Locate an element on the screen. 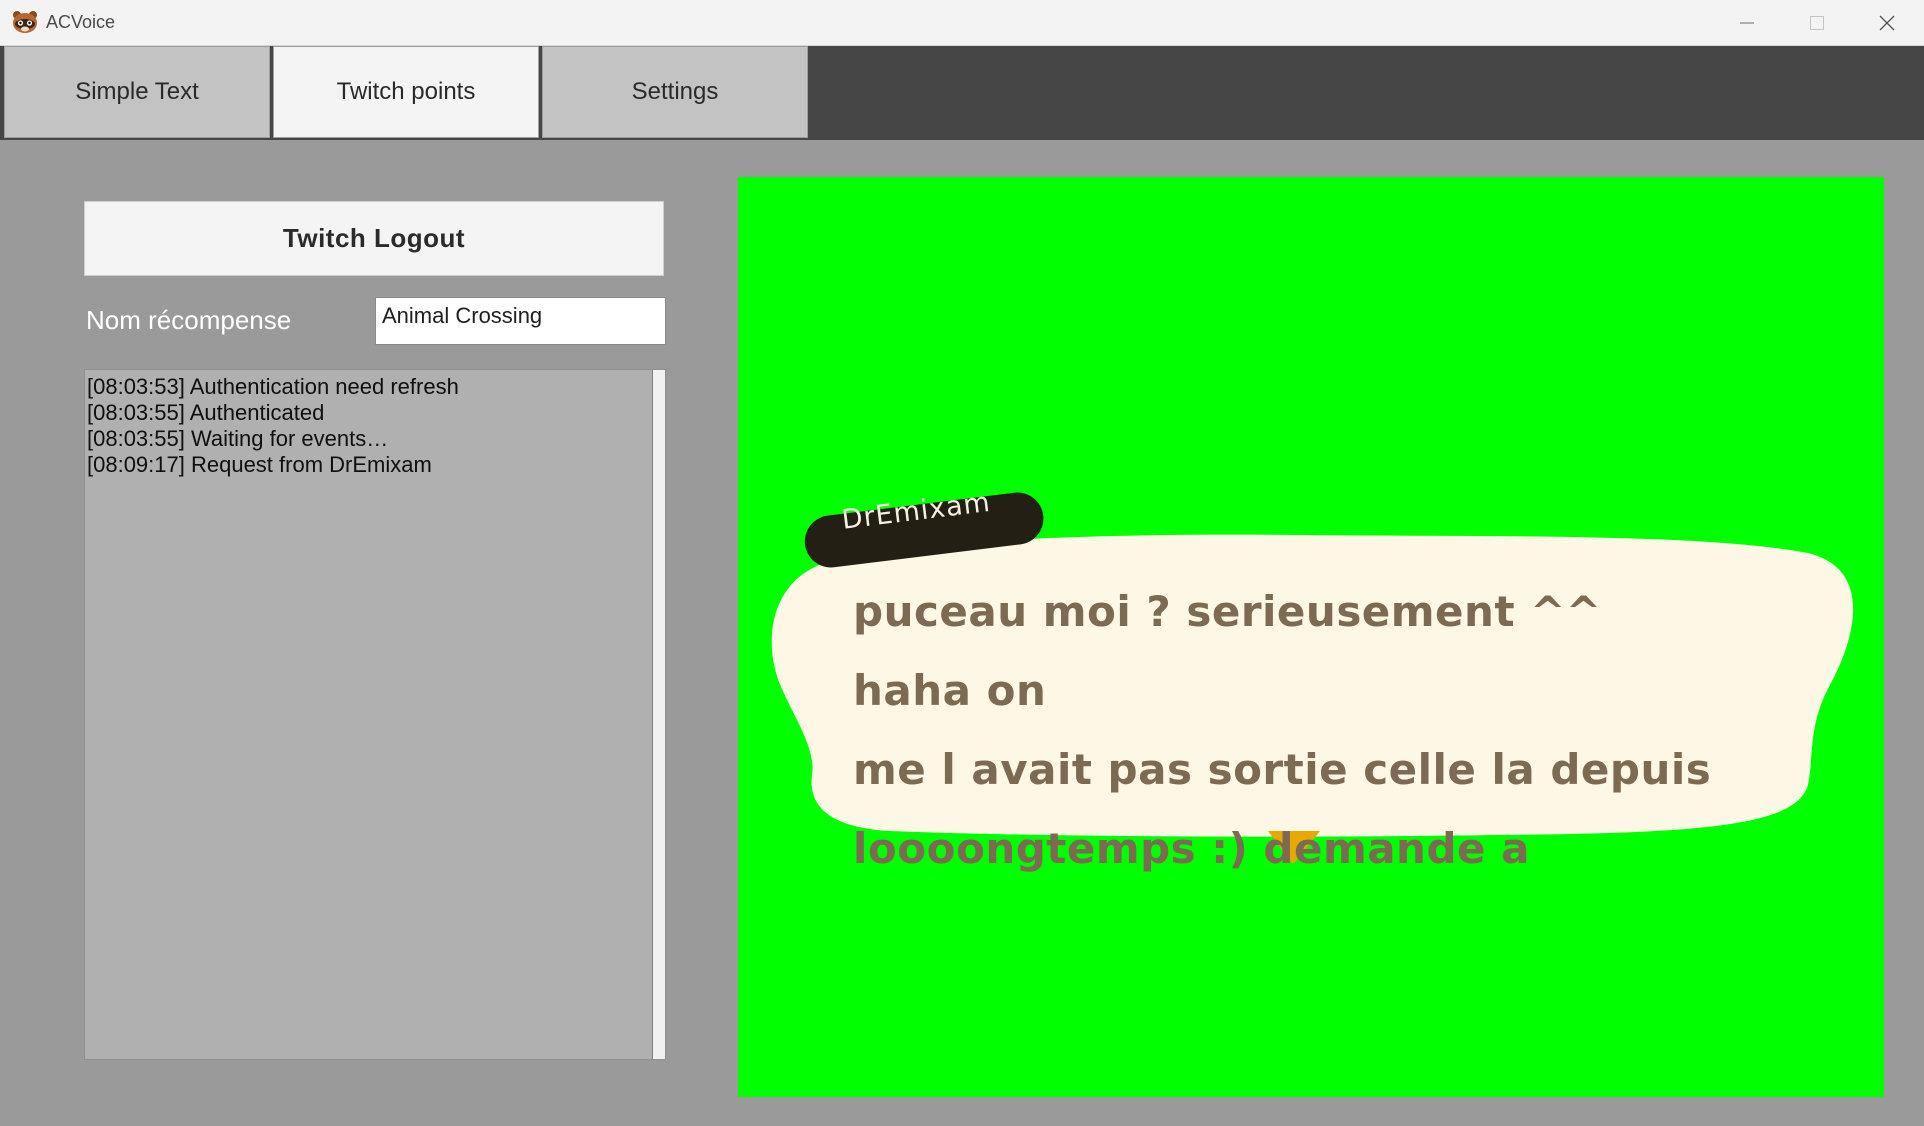 Image resolution: width=1924 pixels, height=1126 pixels. close-button is located at coordinates (1887, 22).